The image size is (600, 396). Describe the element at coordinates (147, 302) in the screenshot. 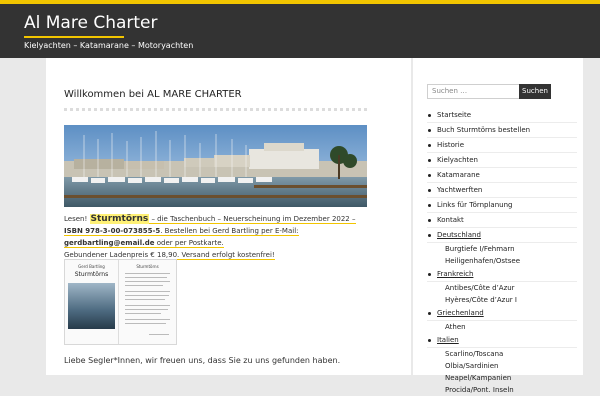

I see `book-back-page: Sturmtörns` at that location.